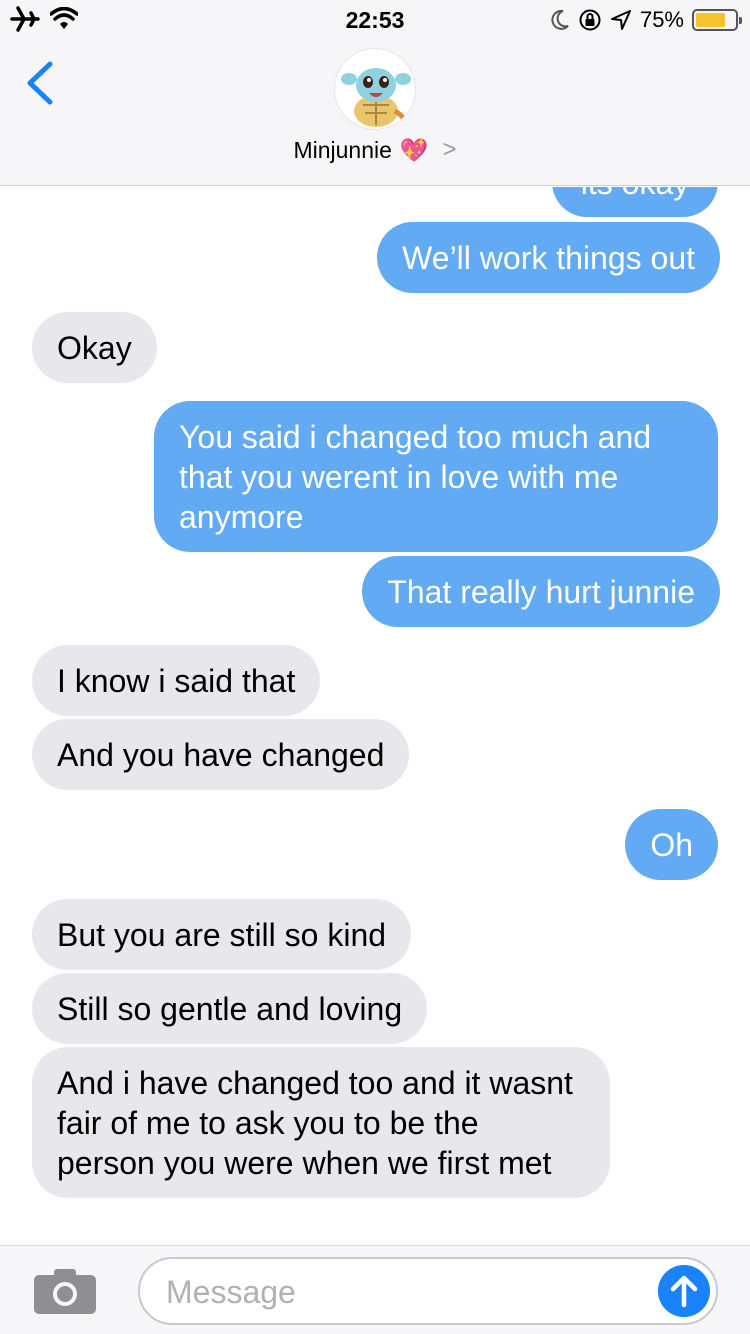  What do you see at coordinates (40, 83) in the screenshot?
I see `back-chevron-icon` at bounding box center [40, 83].